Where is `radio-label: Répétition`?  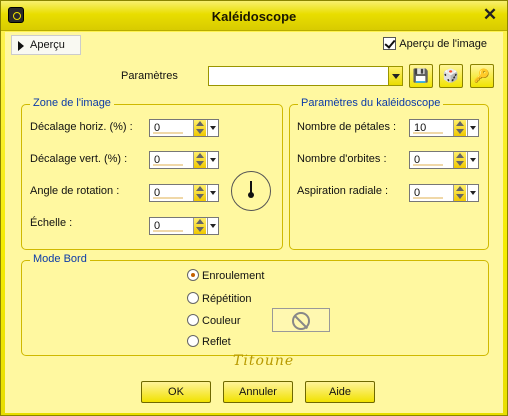 radio-label: Répétition is located at coordinates (227, 299).